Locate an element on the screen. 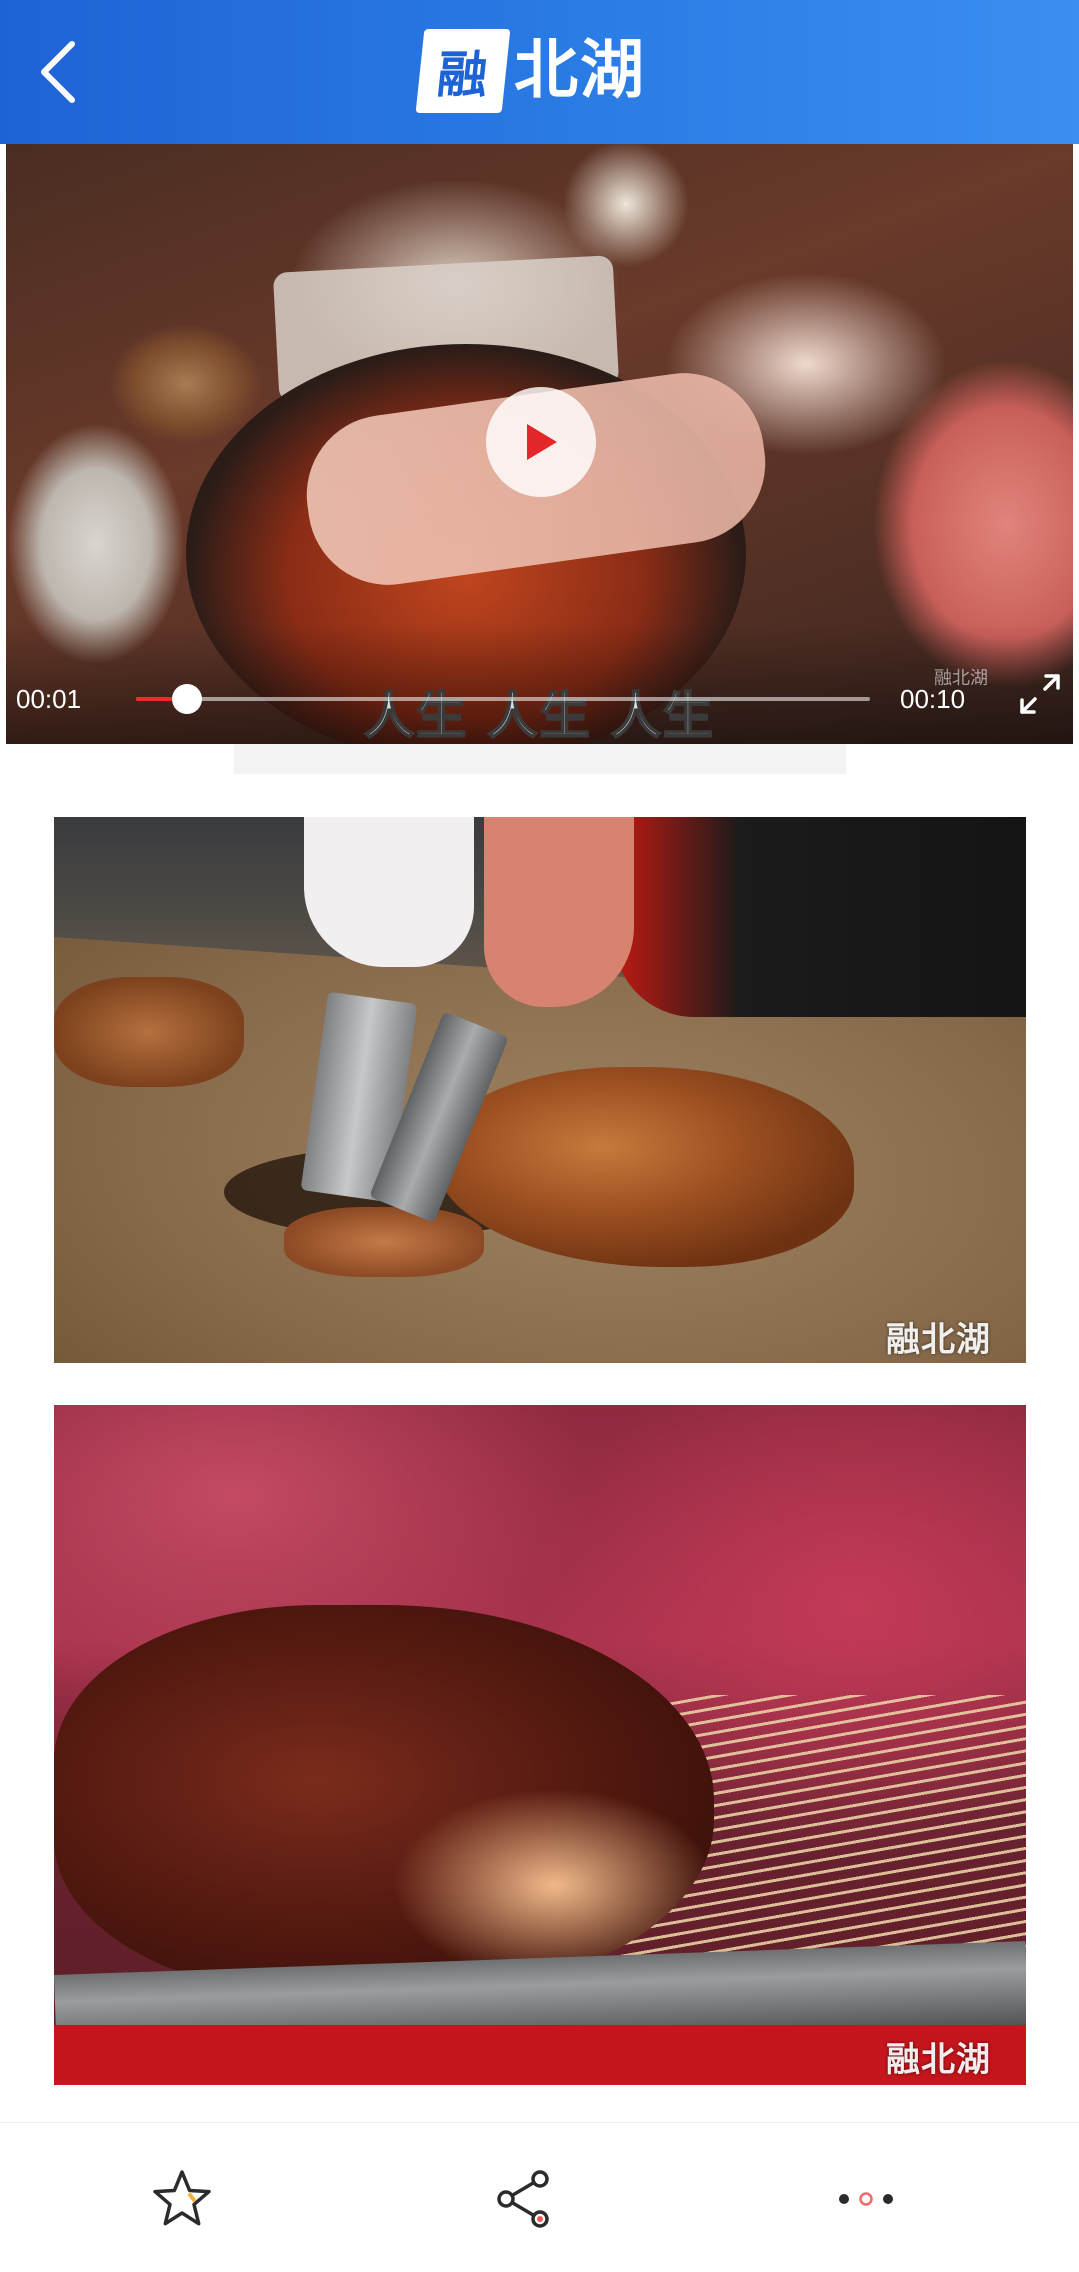 This screenshot has width=1079, height=2272. chevron-left-icon is located at coordinates (58, 72).